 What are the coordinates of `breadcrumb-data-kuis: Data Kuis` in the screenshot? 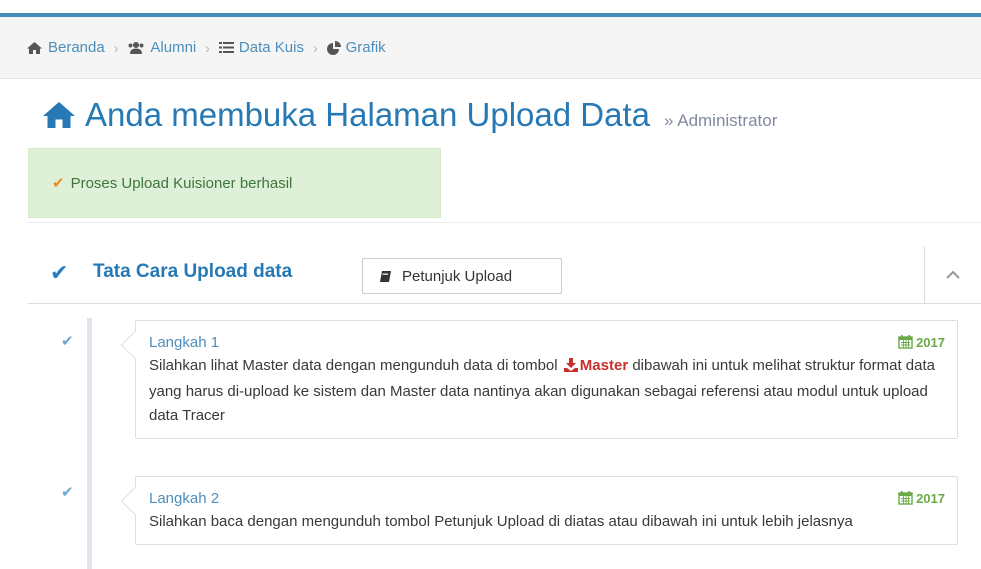 It's located at (261, 47).